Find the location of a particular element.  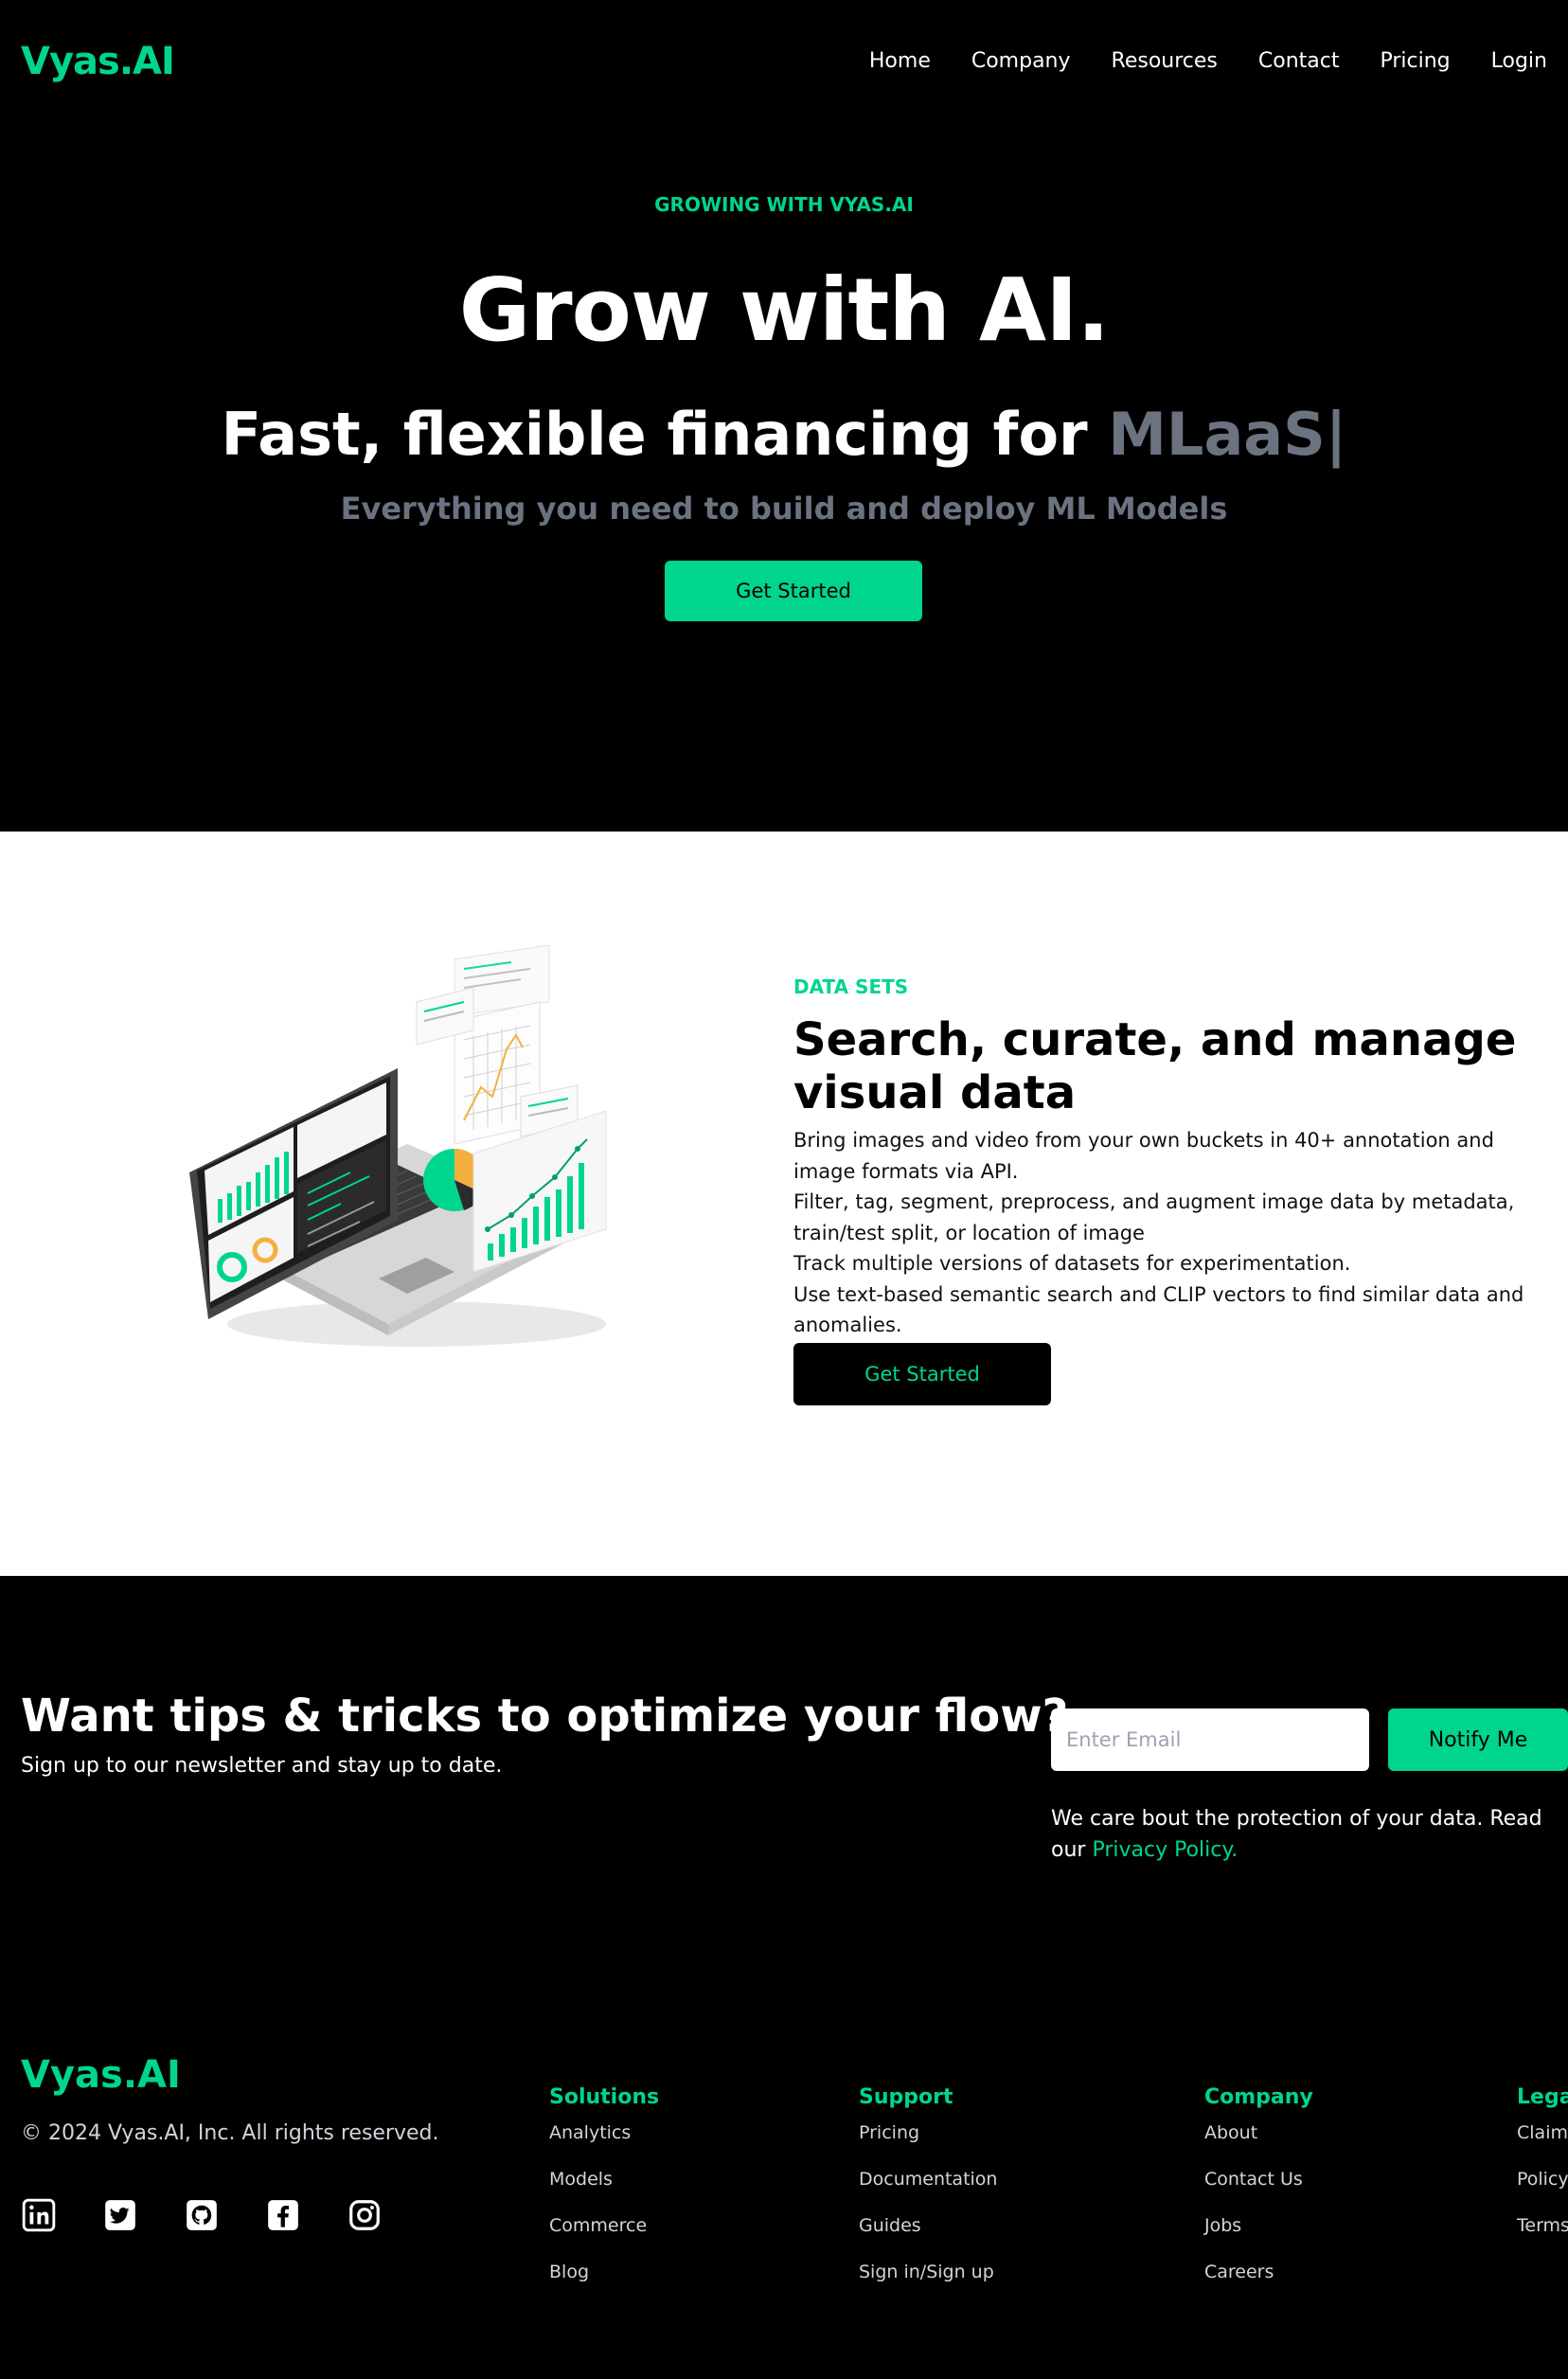

footer-column-legal: Legal Claim Policy Terms is located at coordinates (1542, 2173).